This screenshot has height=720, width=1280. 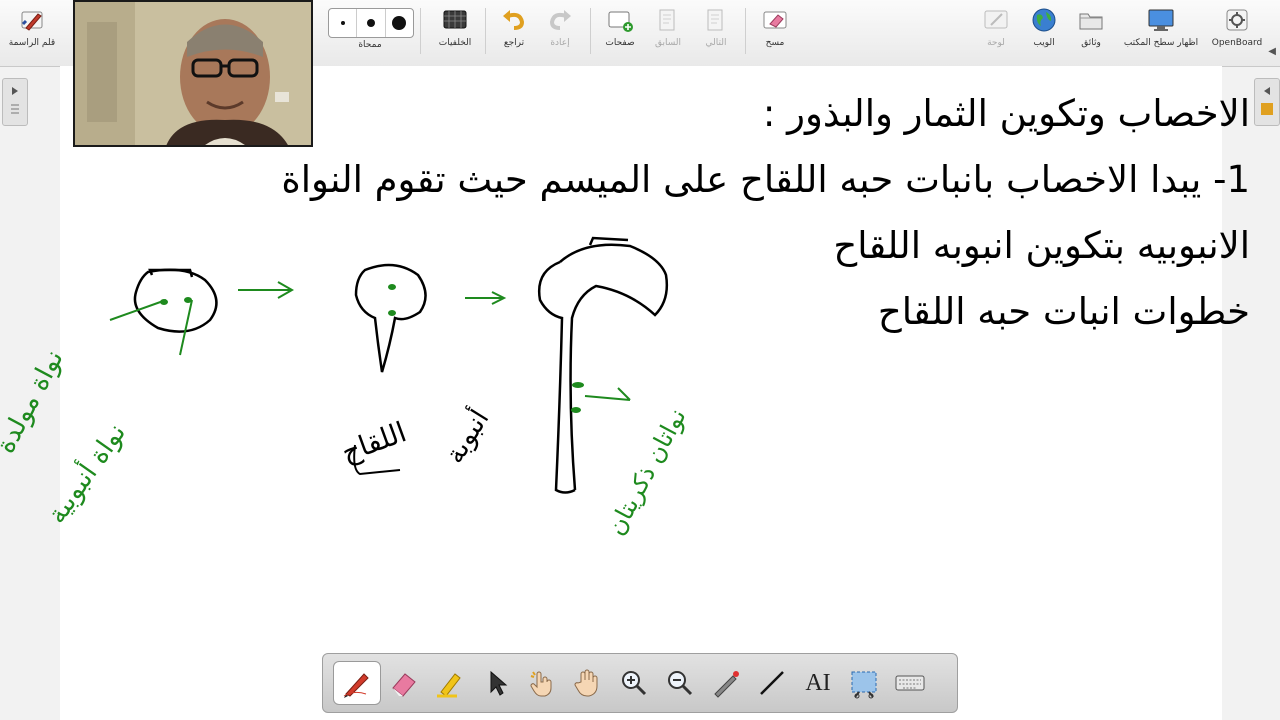 I want to click on line-tool-button, so click(x=772, y=683).